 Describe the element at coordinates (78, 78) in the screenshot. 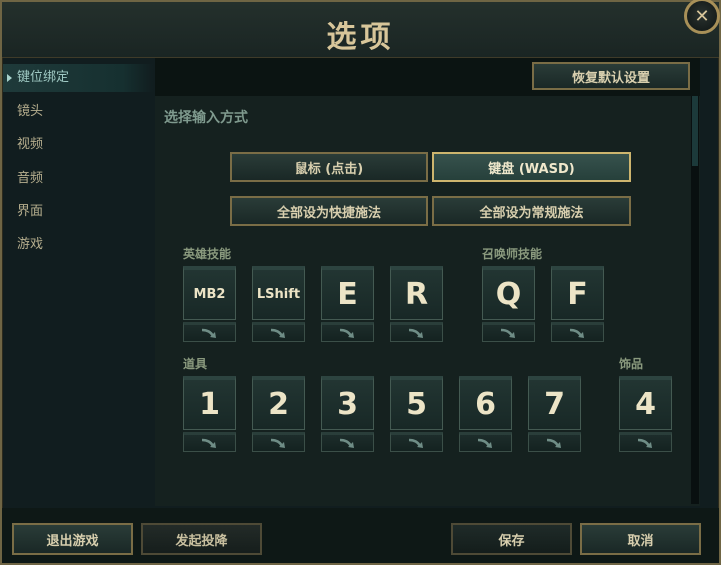

I see `sidebar-item-keybindings: 键位绑定` at that location.